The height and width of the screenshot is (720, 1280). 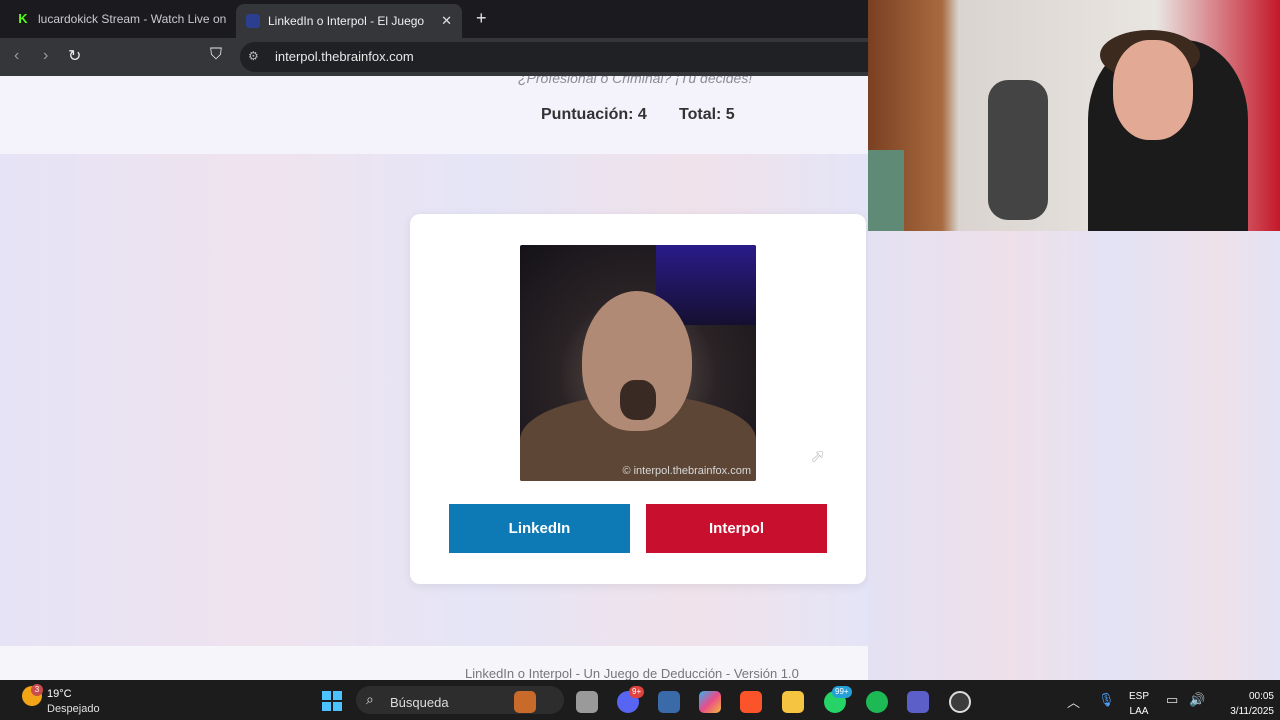 I want to click on webcam-overlay, so click(x=1074, y=115).